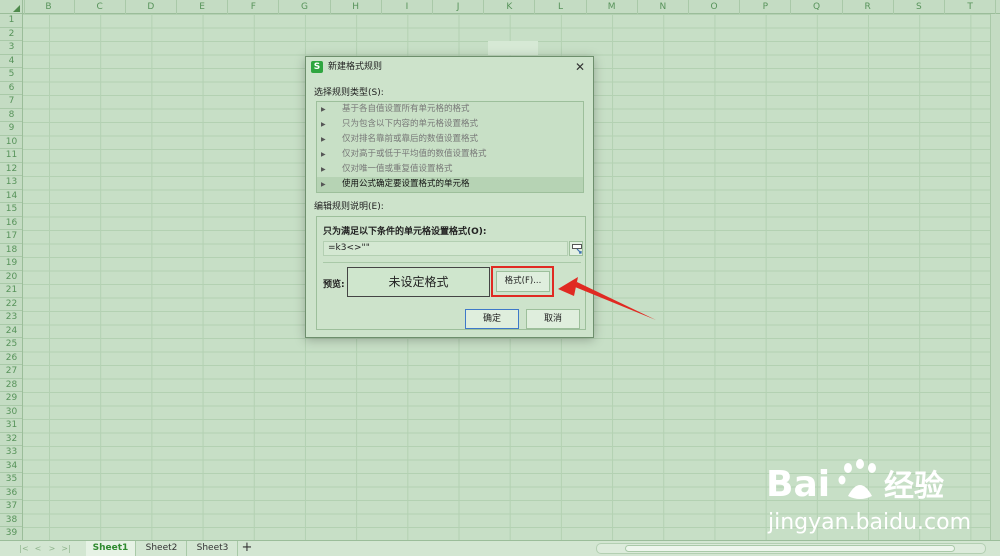  I want to click on paw-logo-icon: Bai 经验, so click(855, 482).